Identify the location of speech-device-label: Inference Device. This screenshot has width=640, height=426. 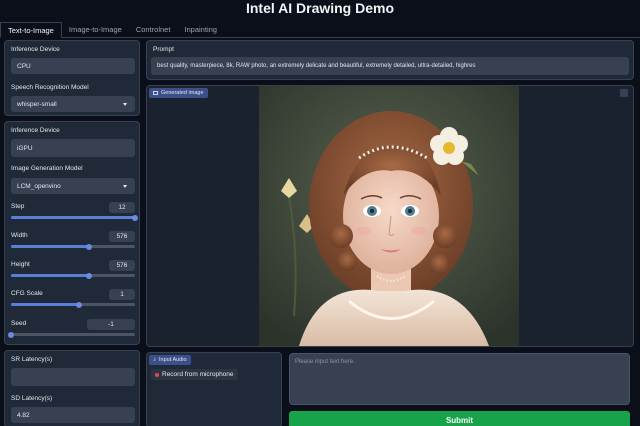
(35, 49).